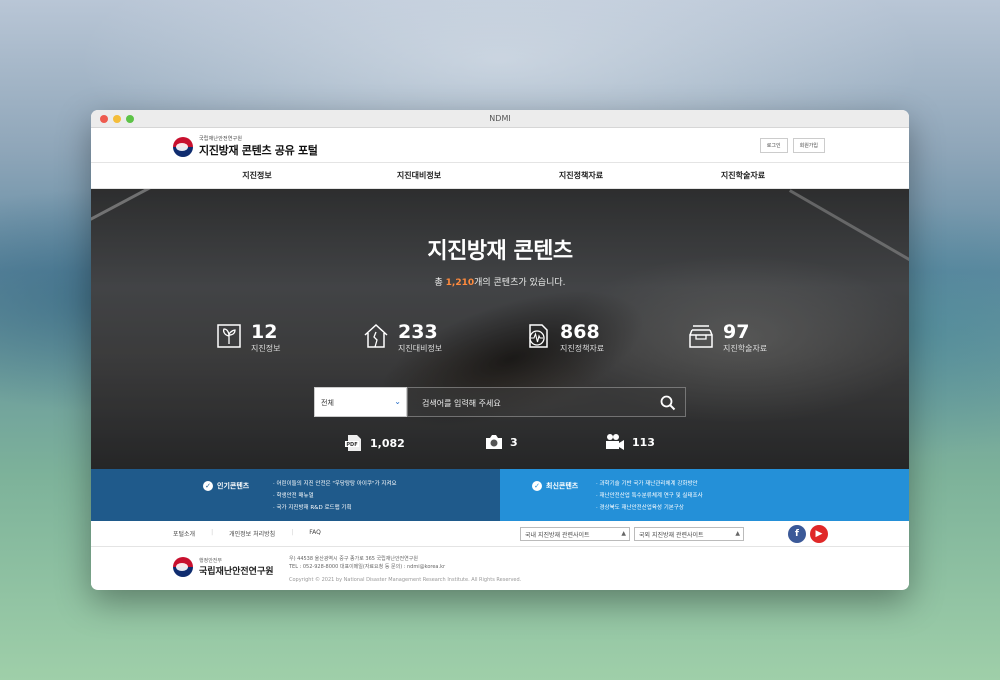  What do you see at coordinates (236, 572) in the screenshot?
I see `footer-org-name: 국립재난안전연구원` at bounding box center [236, 572].